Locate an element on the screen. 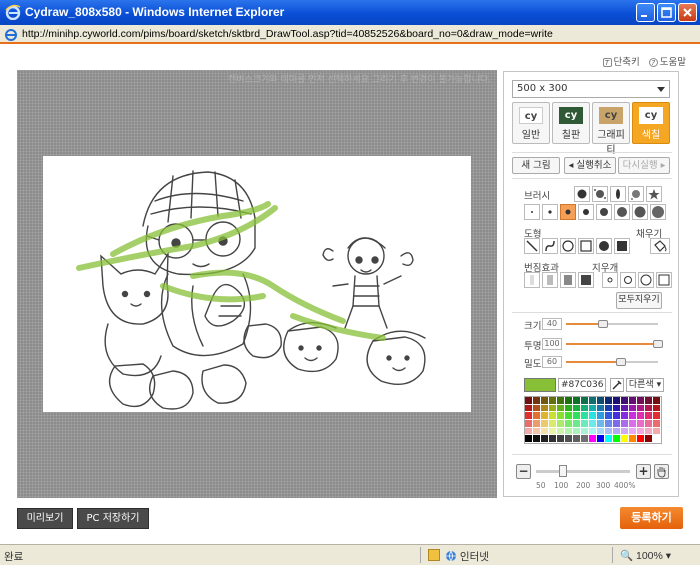  brush-calligraphy is located at coordinates (618, 194).